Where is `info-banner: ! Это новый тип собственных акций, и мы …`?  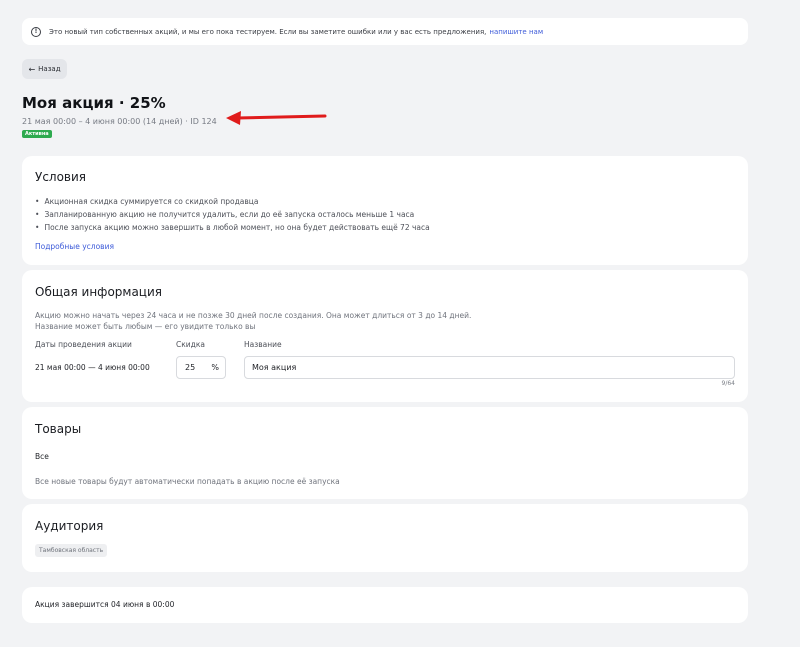
info-banner: ! Это новый тип собственных акций, и мы … is located at coordinates (385, 31).